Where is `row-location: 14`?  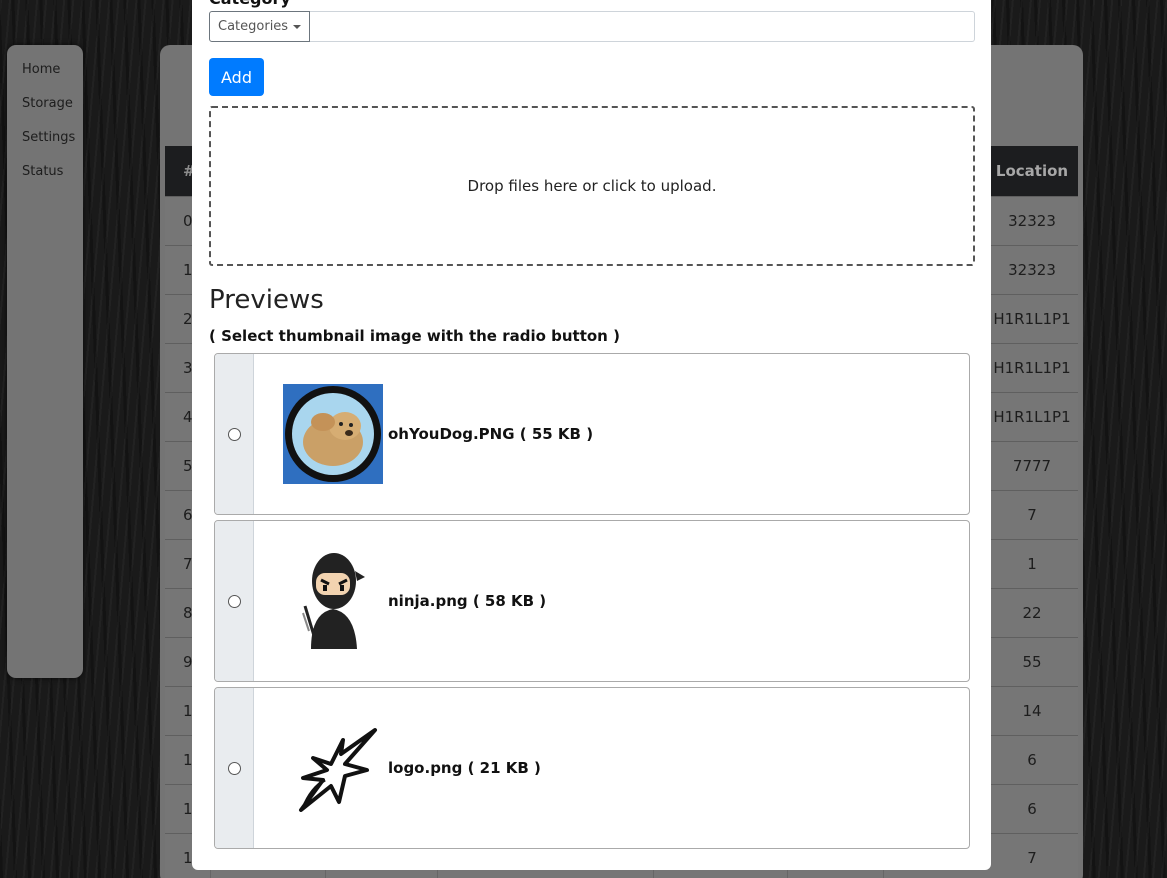 row-location: 14 is located at coordinates (1032, 710).